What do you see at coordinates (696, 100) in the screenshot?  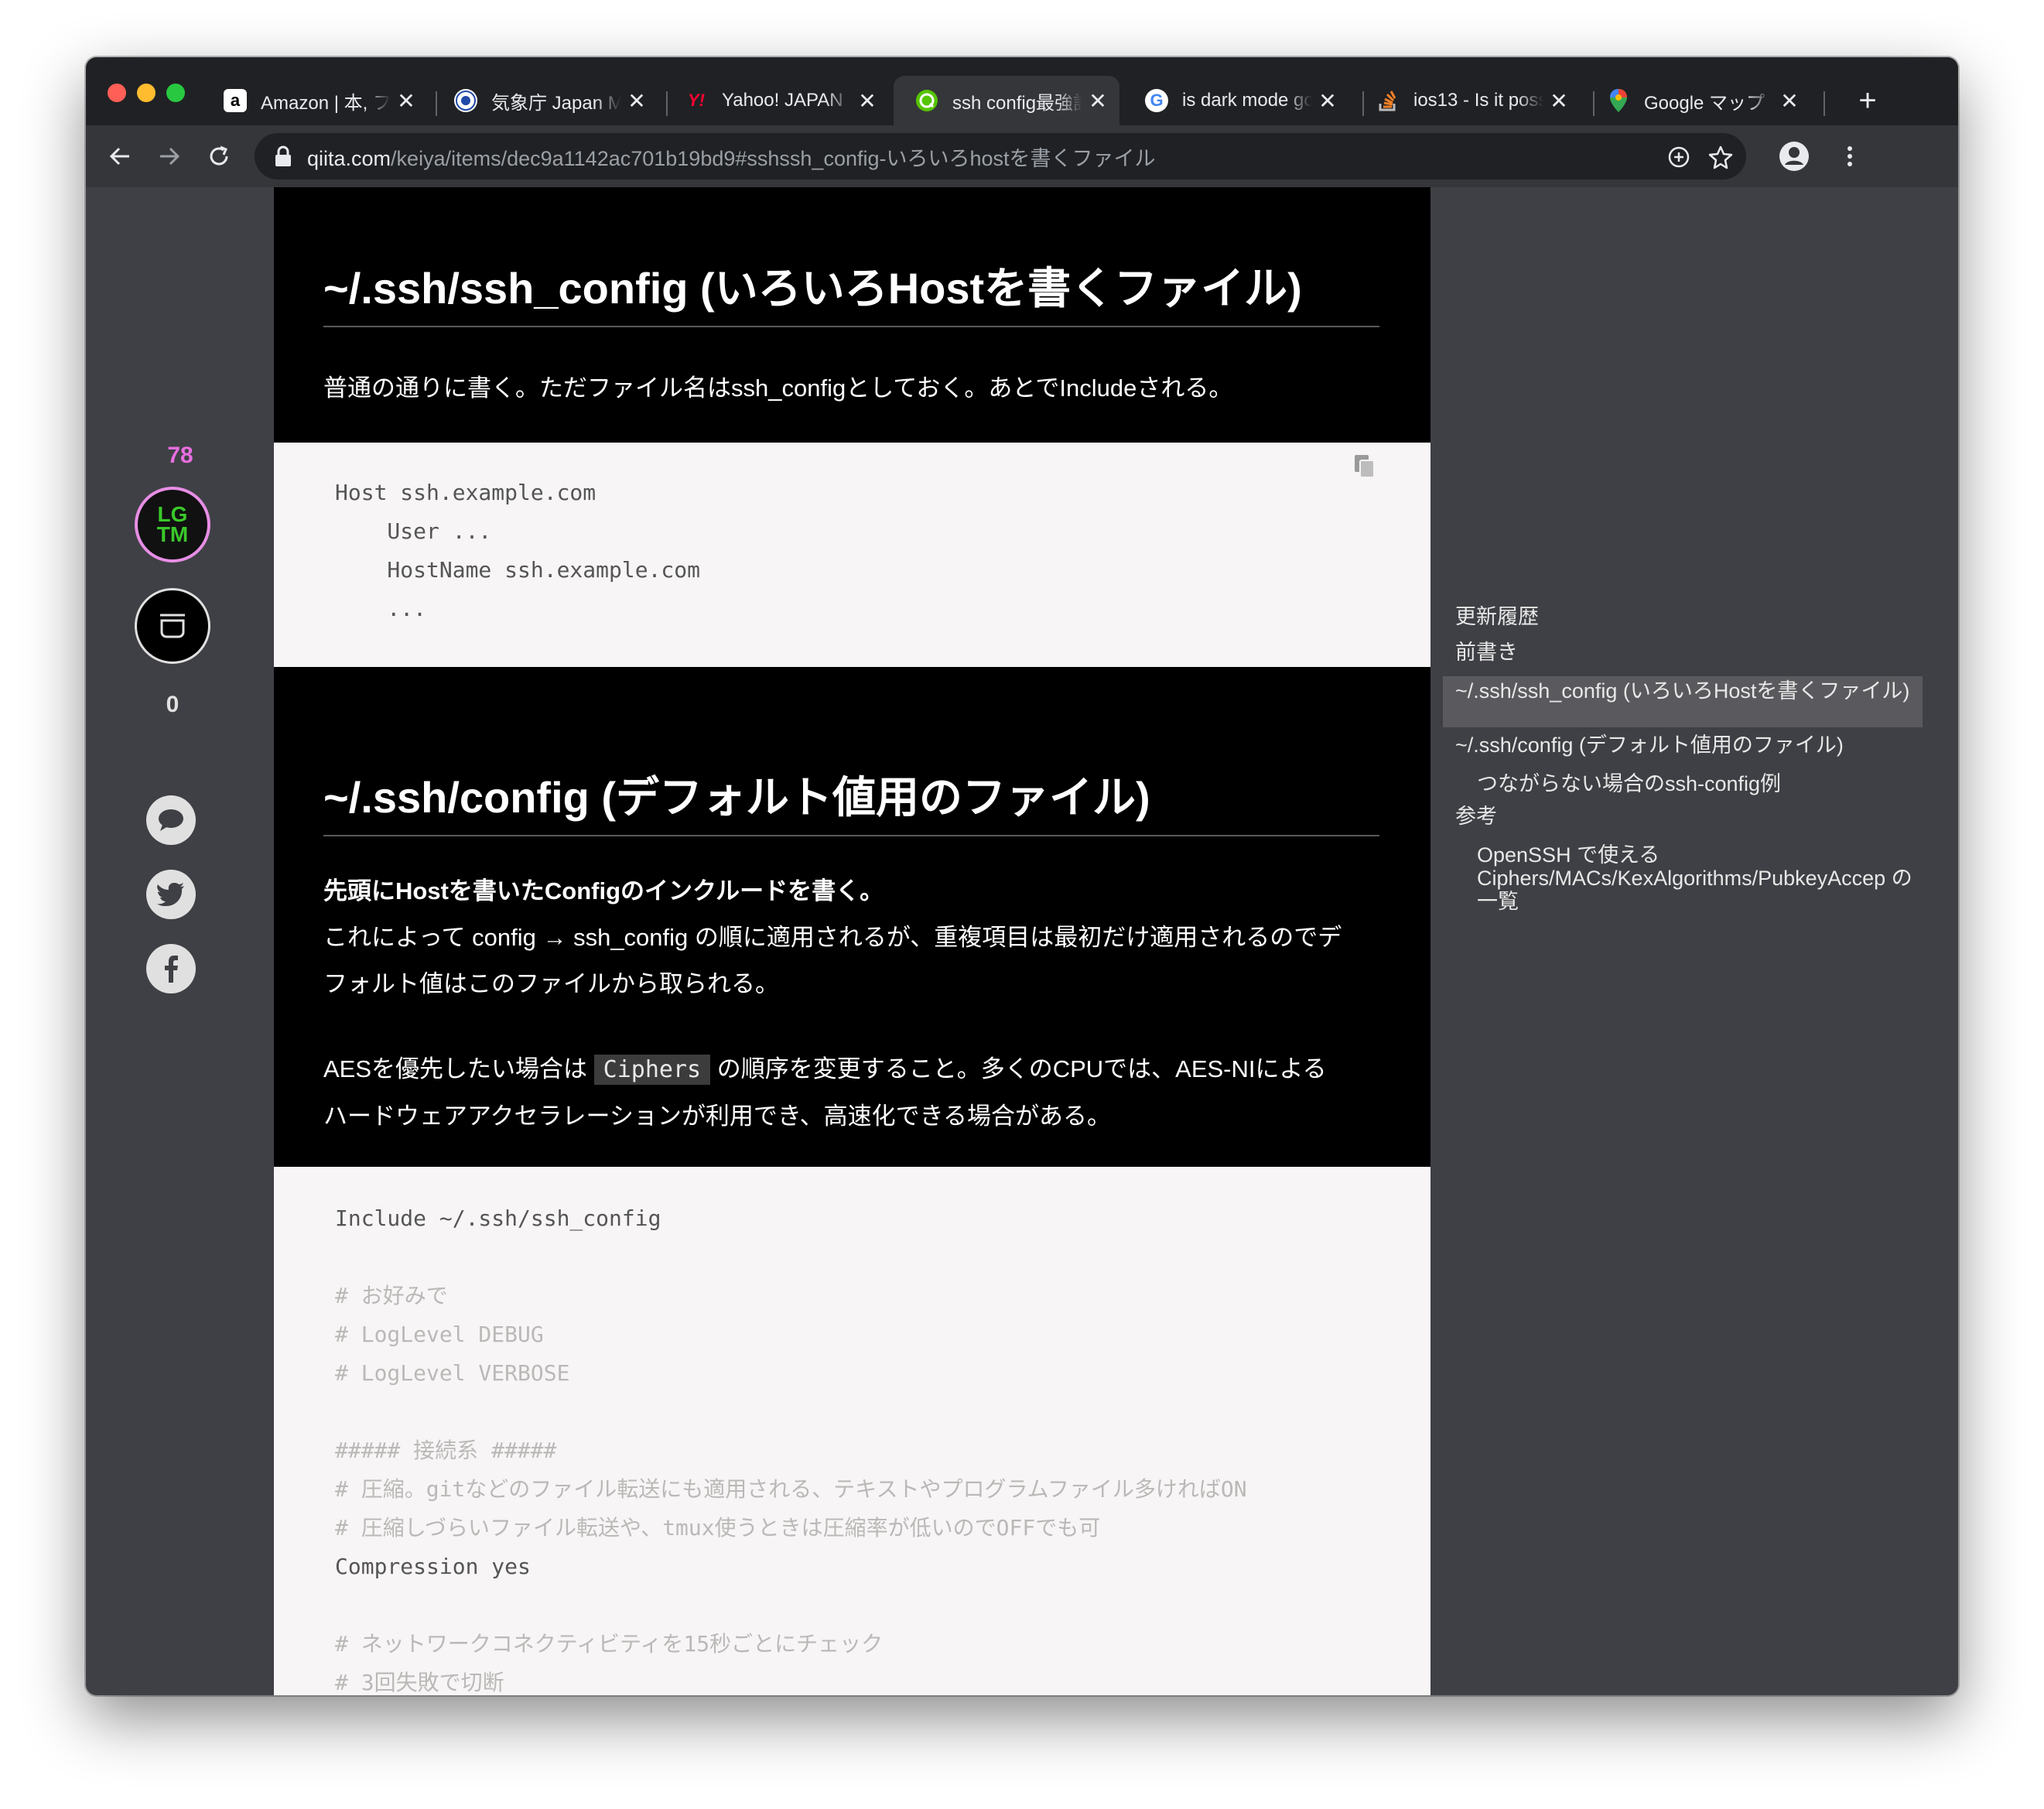 I see `yahoo-icon: Y!` at bounding box center [696, 100].